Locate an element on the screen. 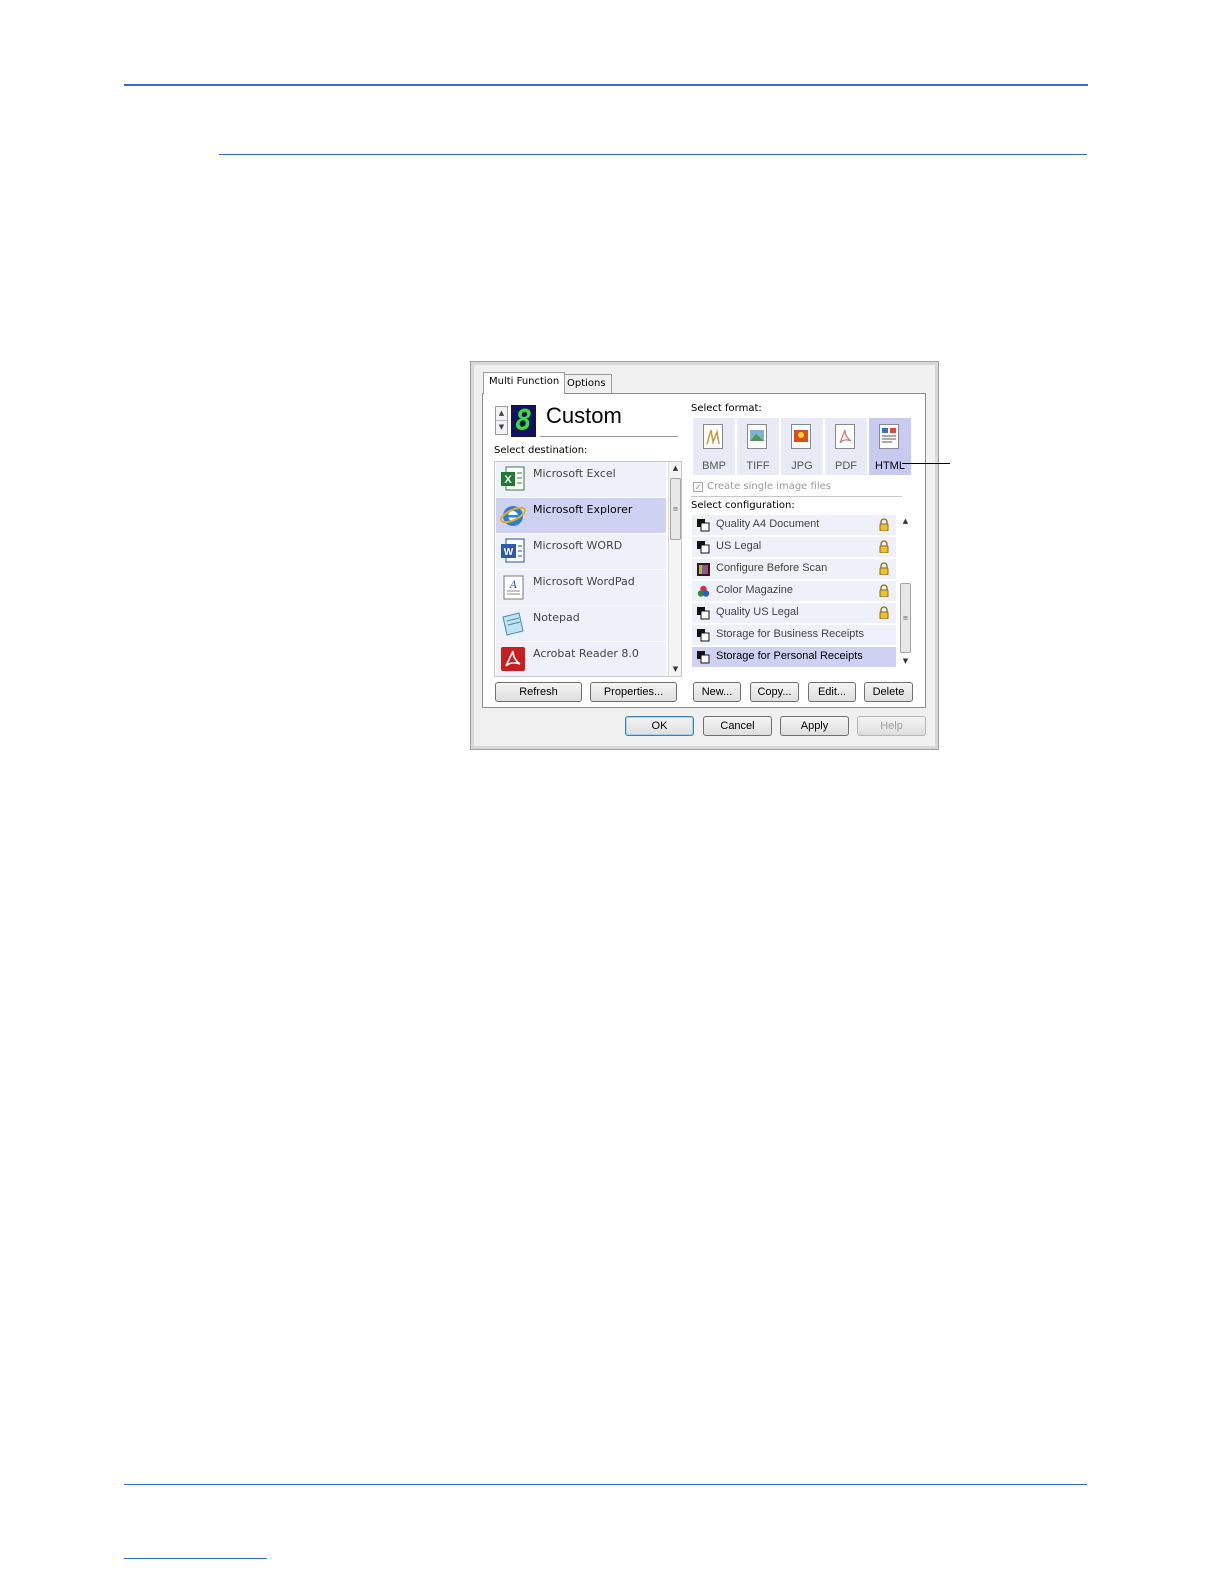  footer-link-underline is located at coordinates (195, 1558).